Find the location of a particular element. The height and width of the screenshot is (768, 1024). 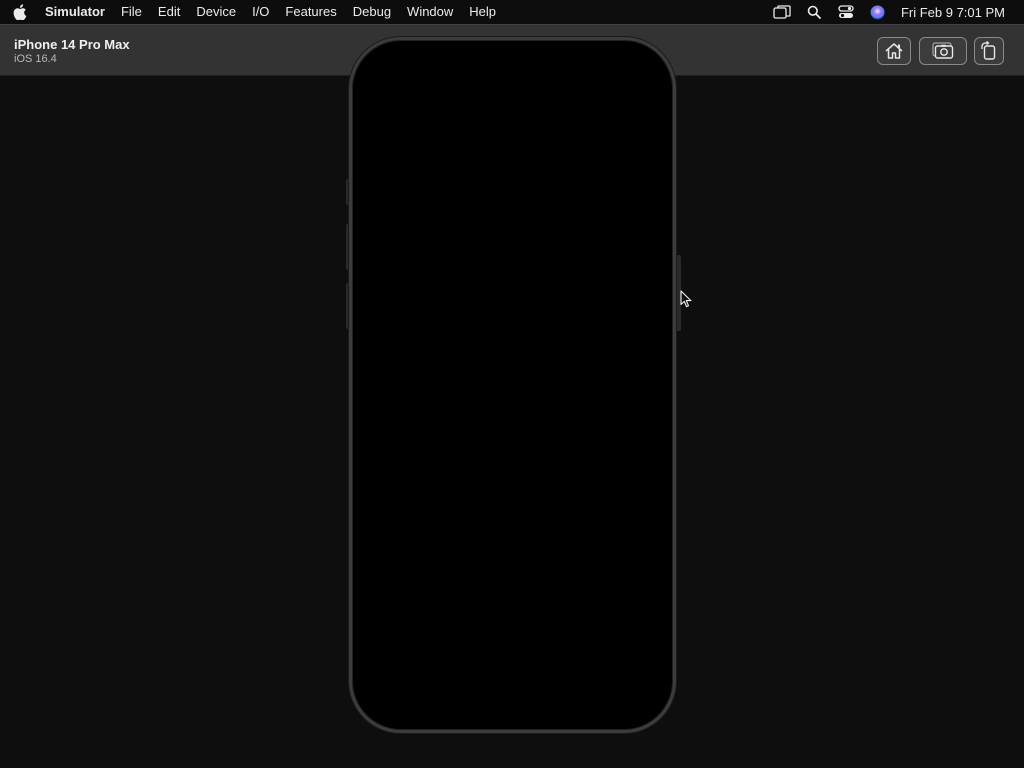

apple-menu is located at coordinates (20, 12).